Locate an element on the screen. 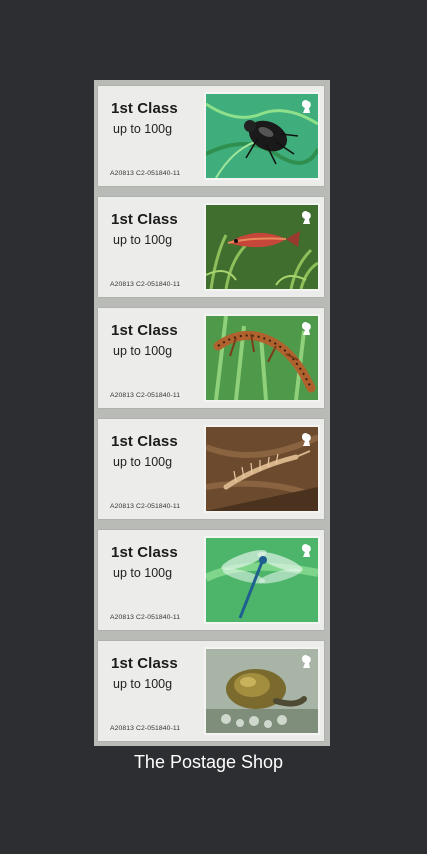 Image resolution: width=427 pixels, height=854 pixels. shop-caption: The Postage Shop is located at coordinates (208, 762).